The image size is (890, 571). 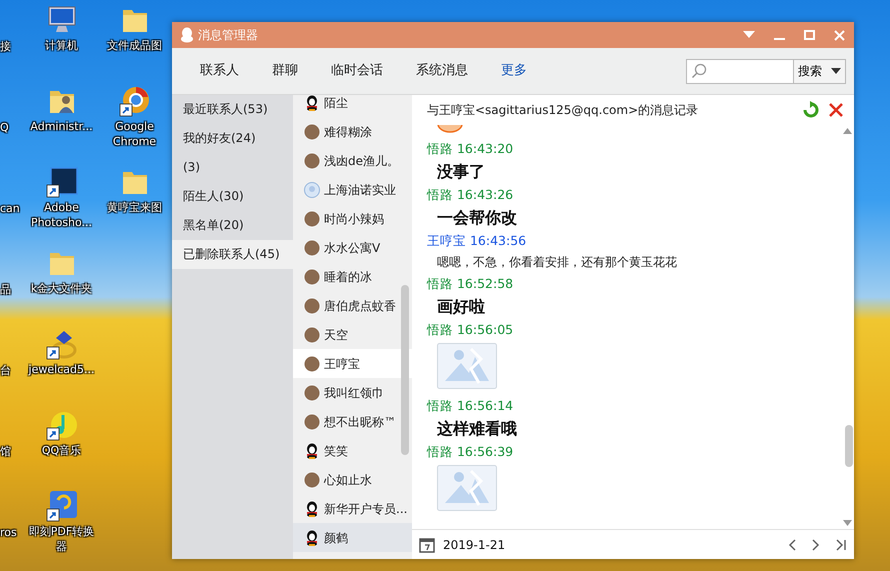 I want to click on message-header: 悟路 16:43:26, so click(x=470, y=195).